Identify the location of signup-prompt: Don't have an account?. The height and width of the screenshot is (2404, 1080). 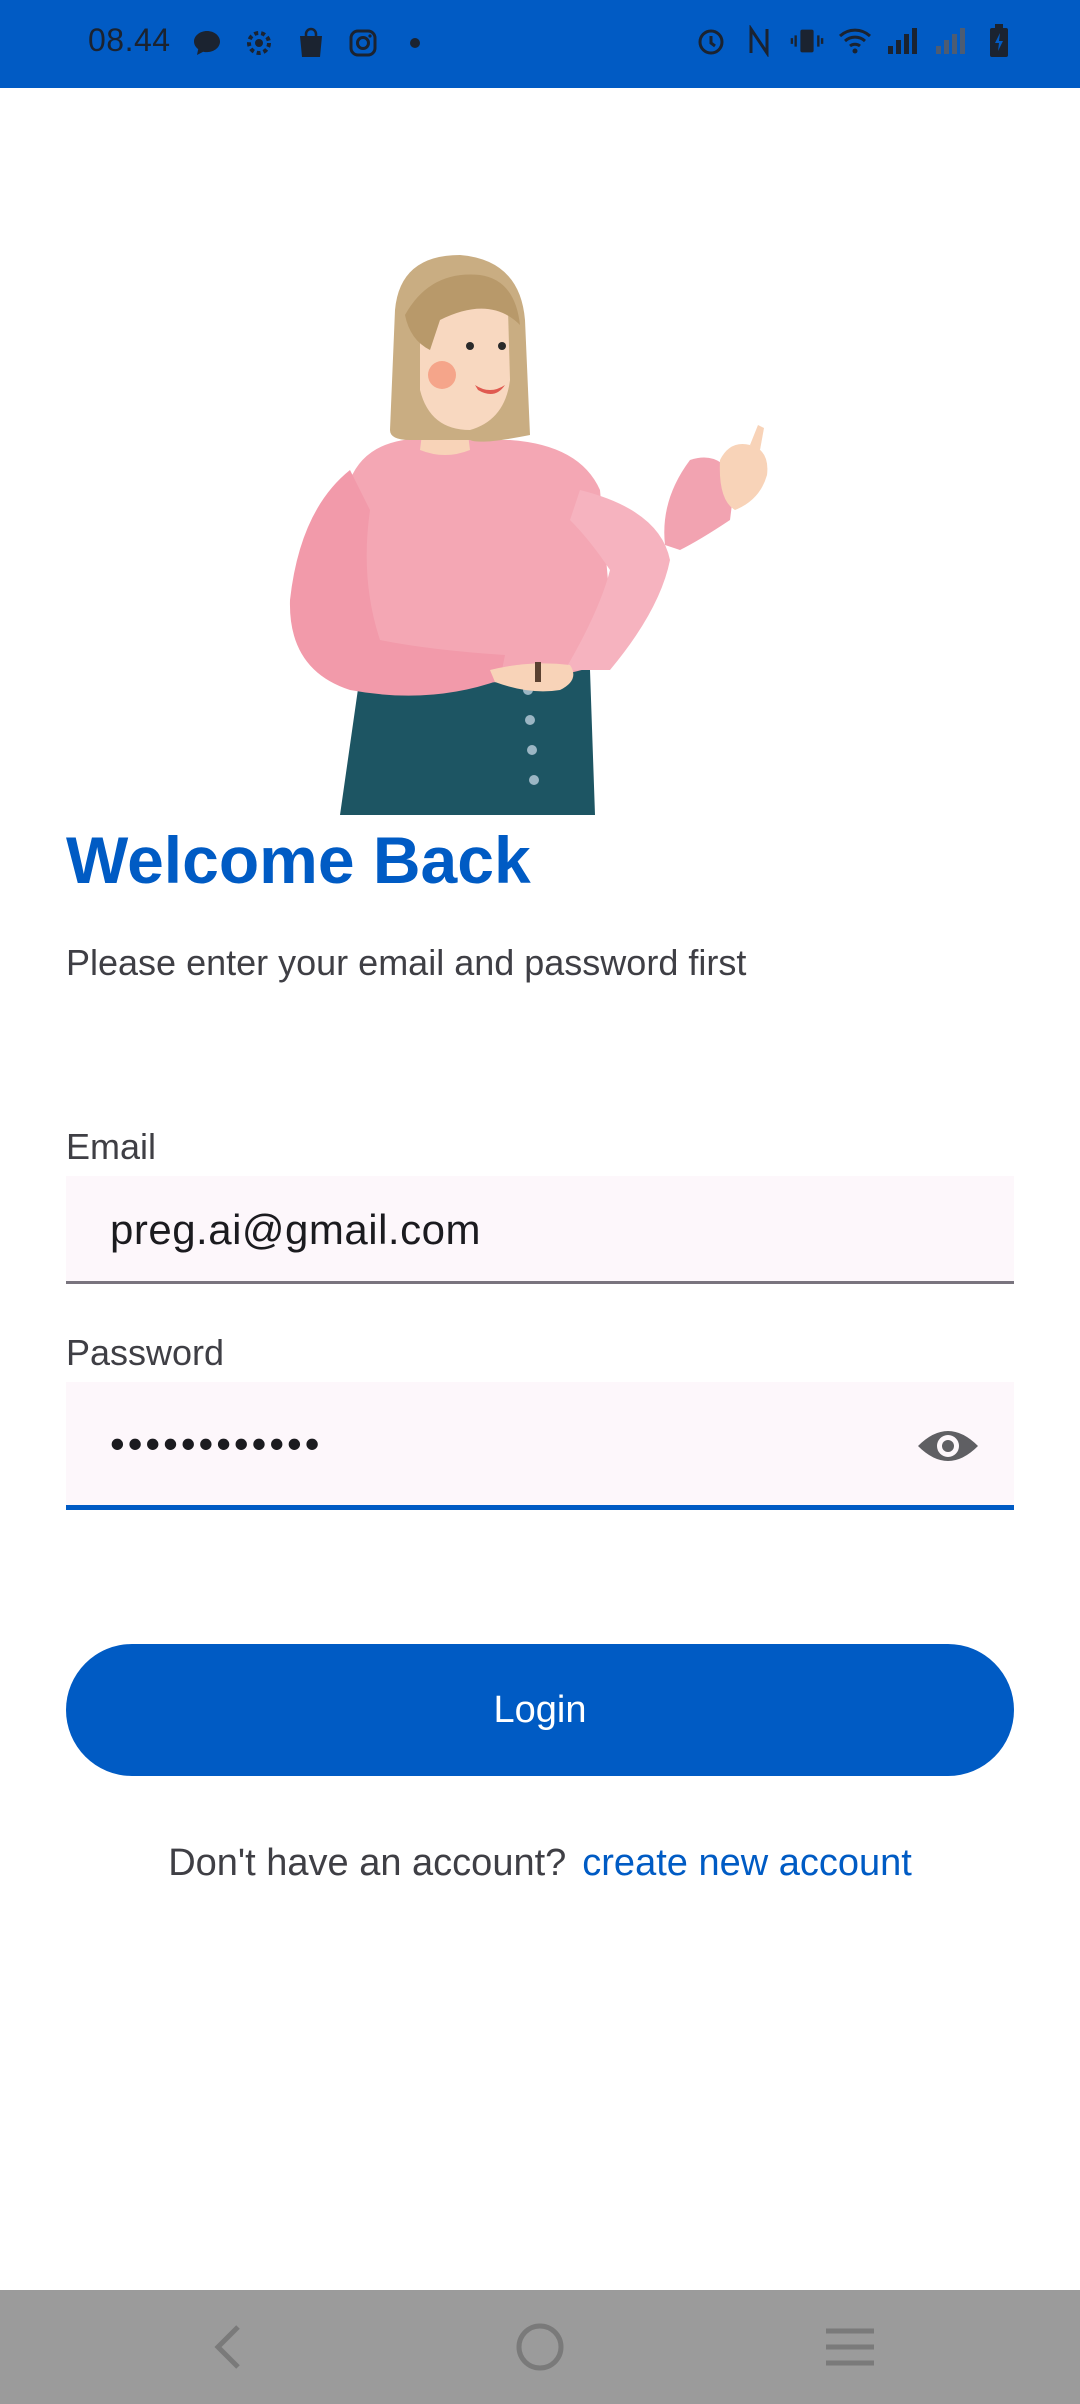
(367, 1863).